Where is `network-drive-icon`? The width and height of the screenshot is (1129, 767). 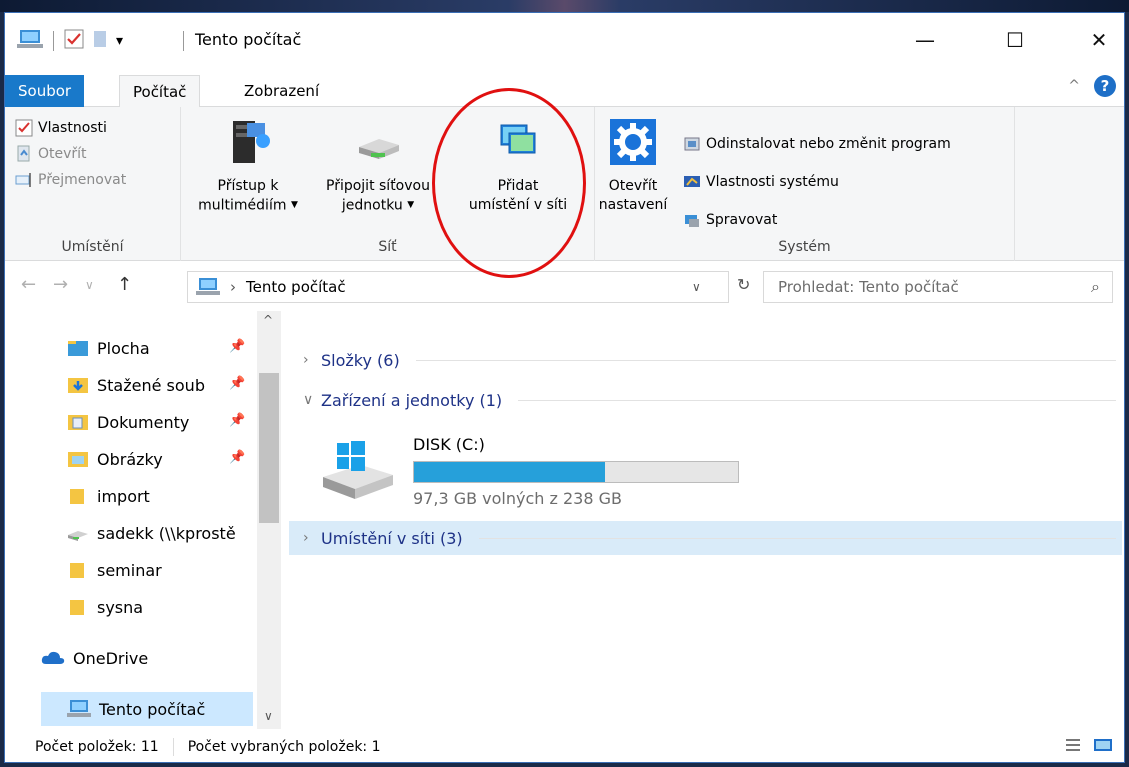
network-drive-icon is located at coordinates (78, 536).